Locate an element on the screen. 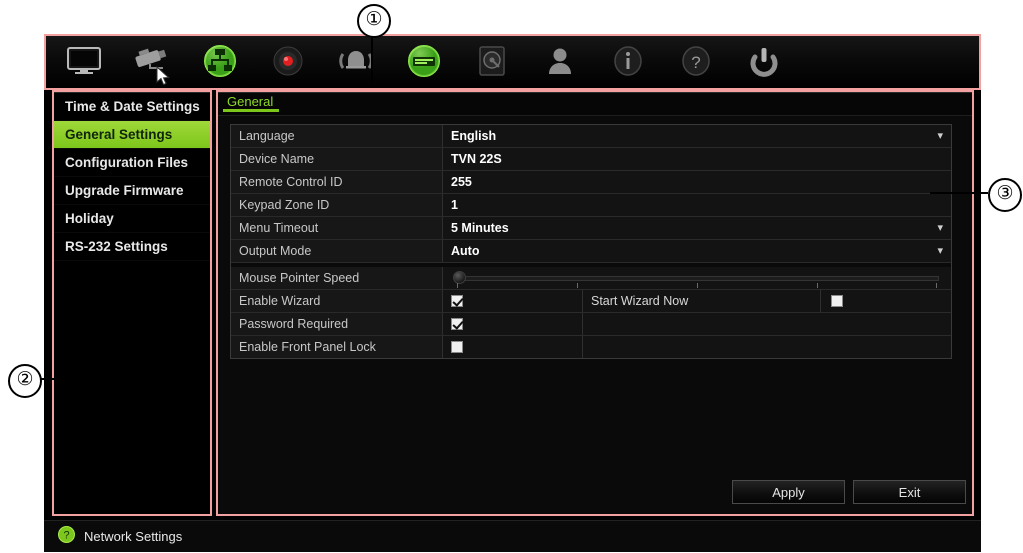 This screenshot has height=553, width=1023. sidebar-item-upgrade-firmware: Upgrade Firmware is located at coordinates (132, 191).